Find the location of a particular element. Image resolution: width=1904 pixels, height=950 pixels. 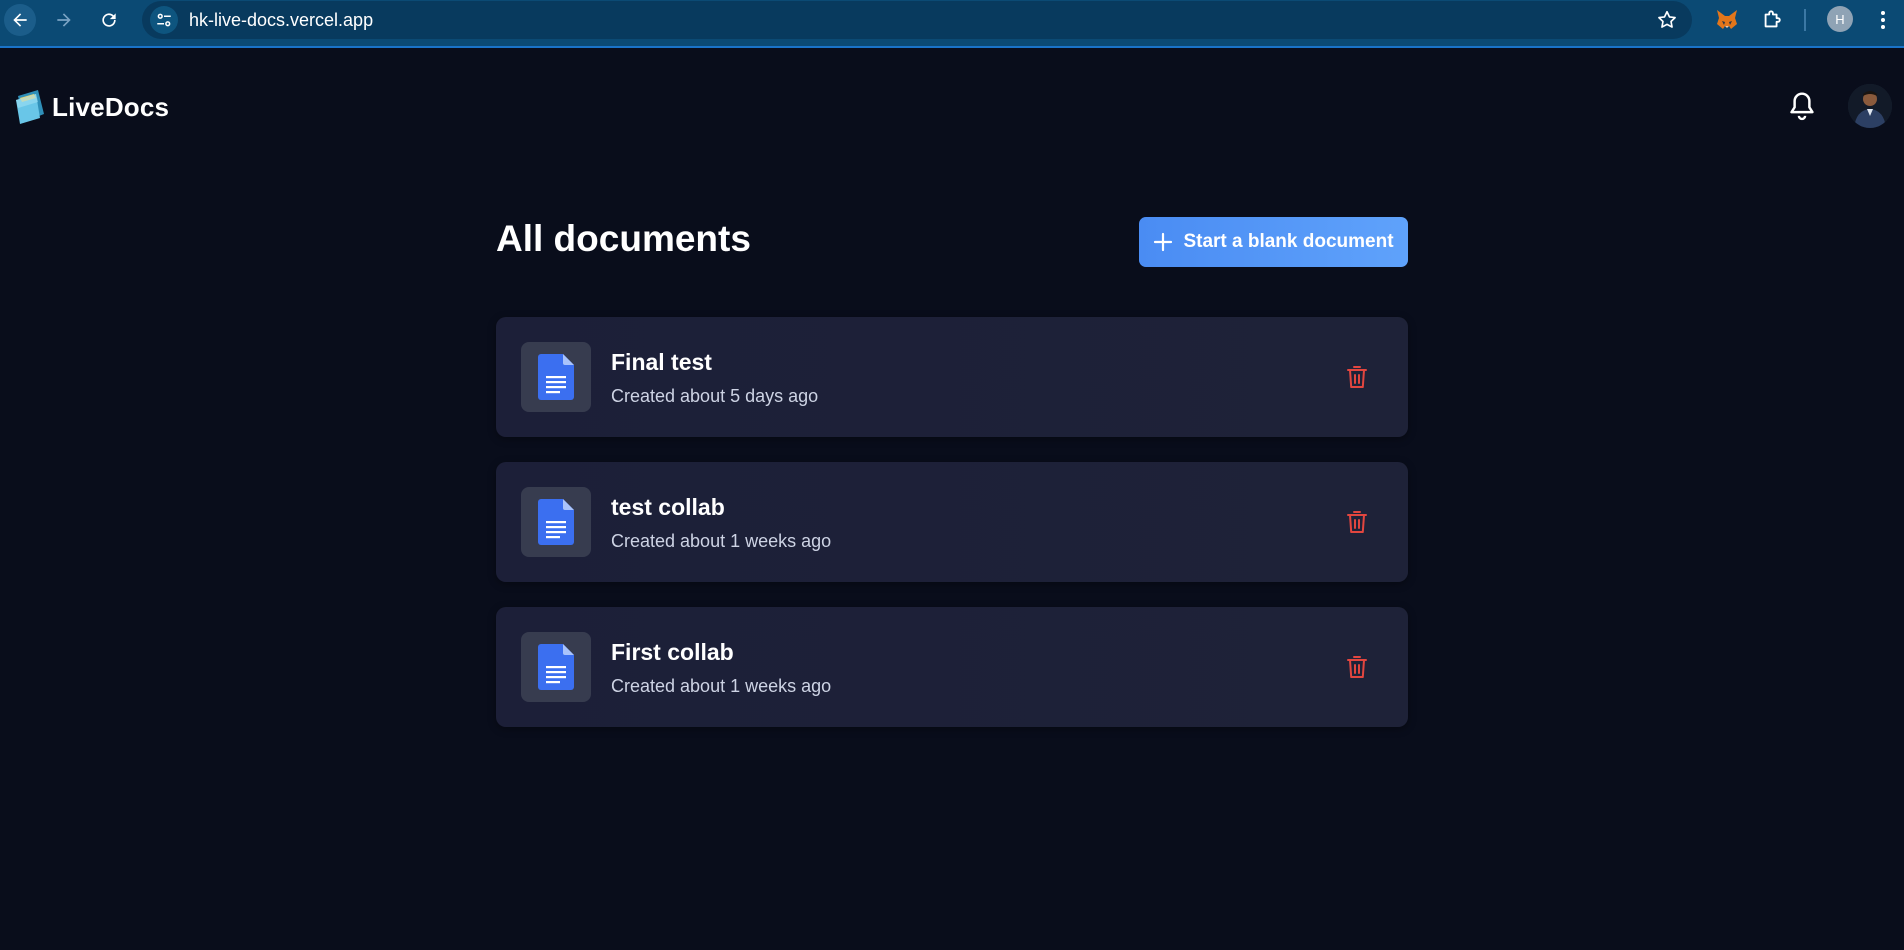

fox-icon is located at coordinates (1727, 19).